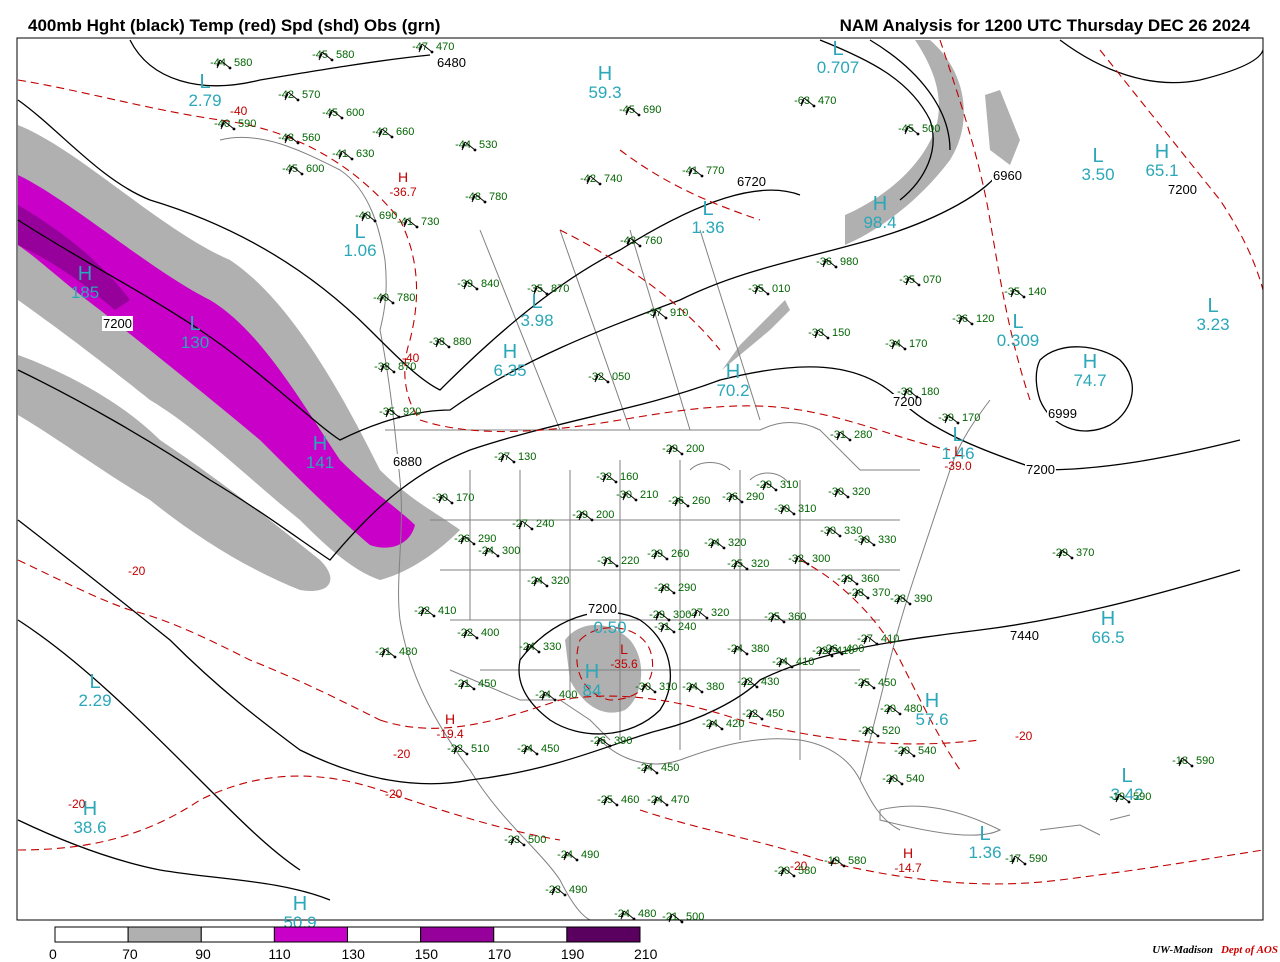 The width and height of the screenshot is (1280, 962). I want to click on obs-height: 210, so click(649, 495).